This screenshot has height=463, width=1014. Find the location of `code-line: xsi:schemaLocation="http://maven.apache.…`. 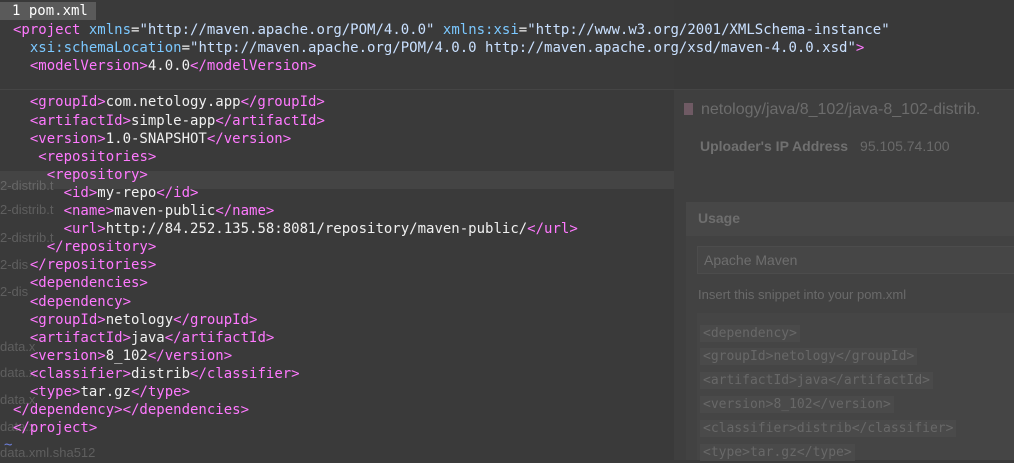

code-line: xsi:schemaLocation="http://maven.apache.… is located at coordinates (438, 48).